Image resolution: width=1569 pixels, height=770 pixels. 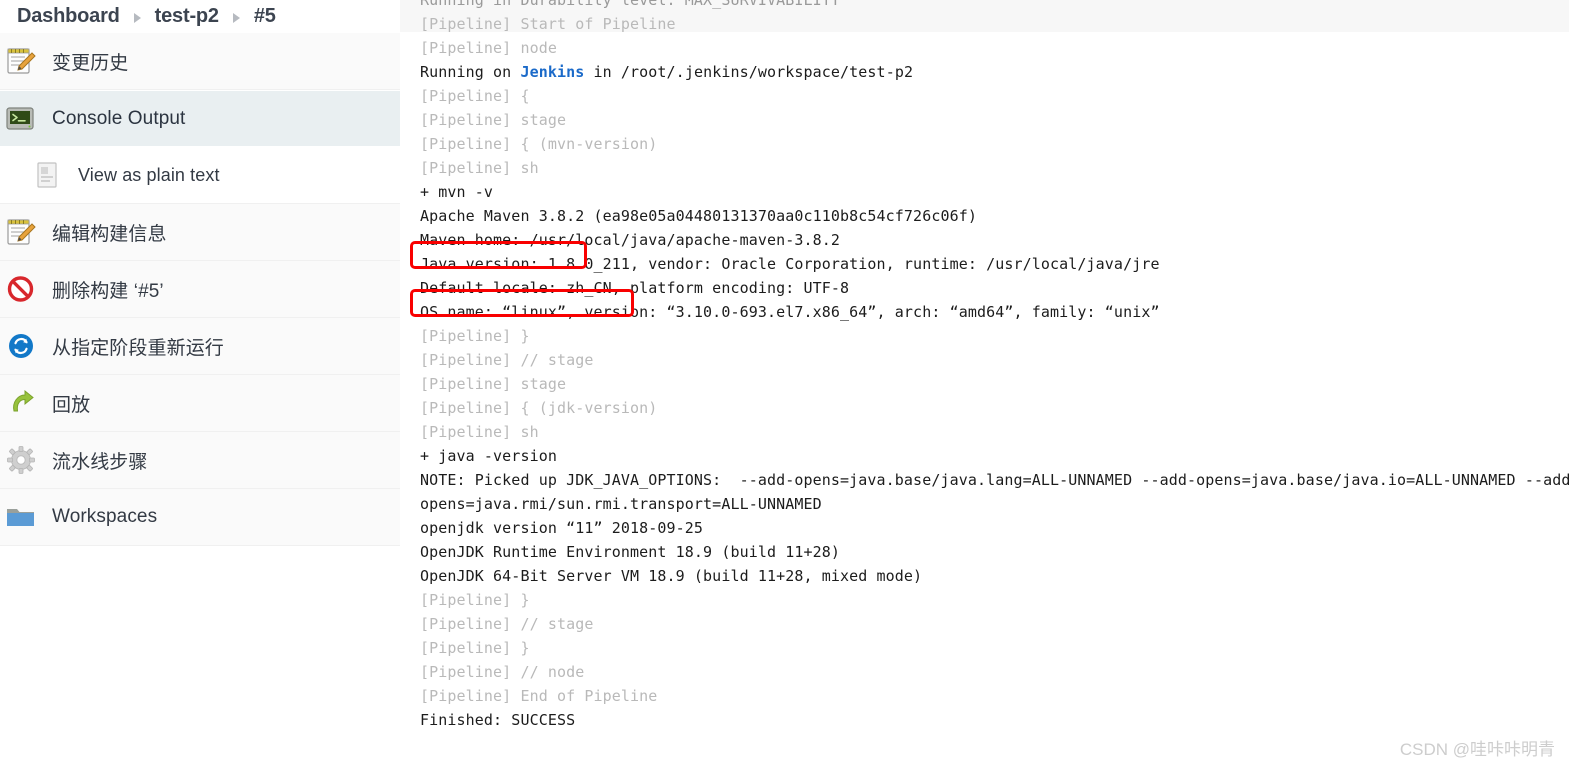 I want to click on sidebar-item-delete-build: 删除构建 ‘#5’, so click(x=200, y=289).